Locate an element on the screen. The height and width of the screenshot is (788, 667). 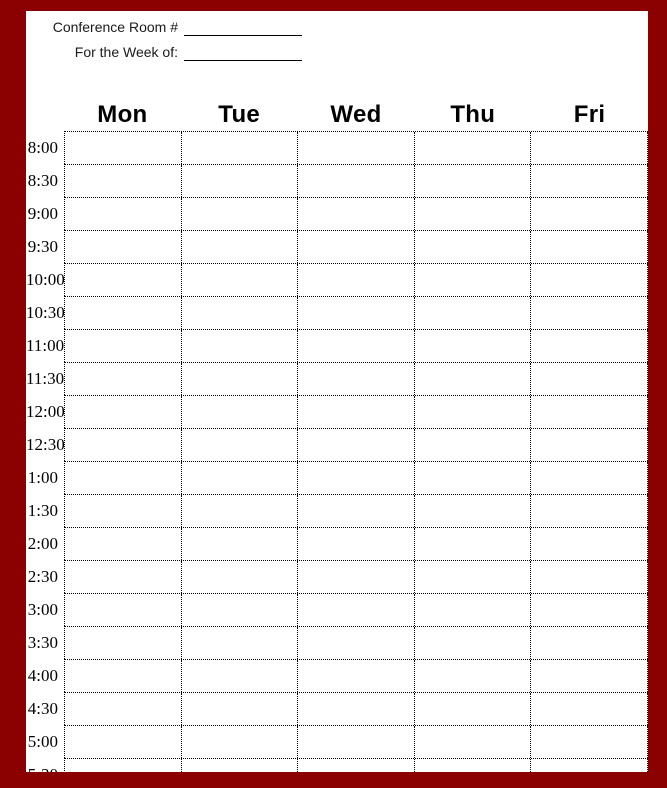
slot-track is located at coordinates (356, 675).